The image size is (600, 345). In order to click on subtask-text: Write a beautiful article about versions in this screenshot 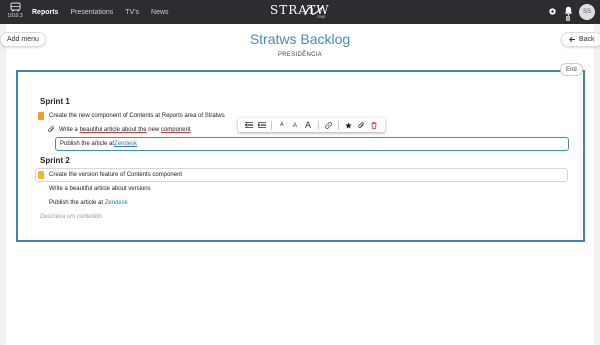, I will do `click(100, 189)`.